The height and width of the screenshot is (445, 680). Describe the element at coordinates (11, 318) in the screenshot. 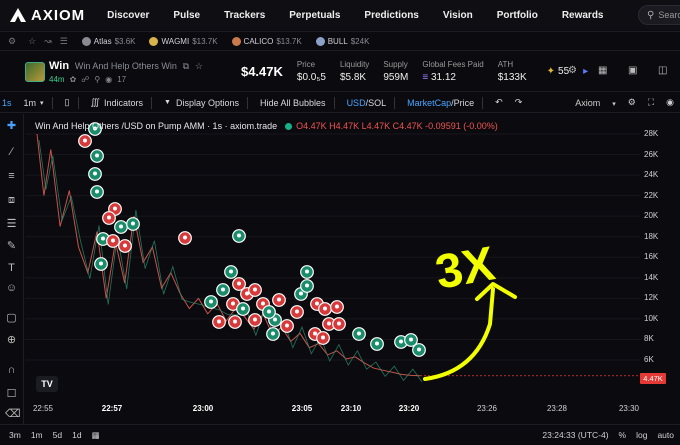

I see `ruler-icon: ▢` at that location.